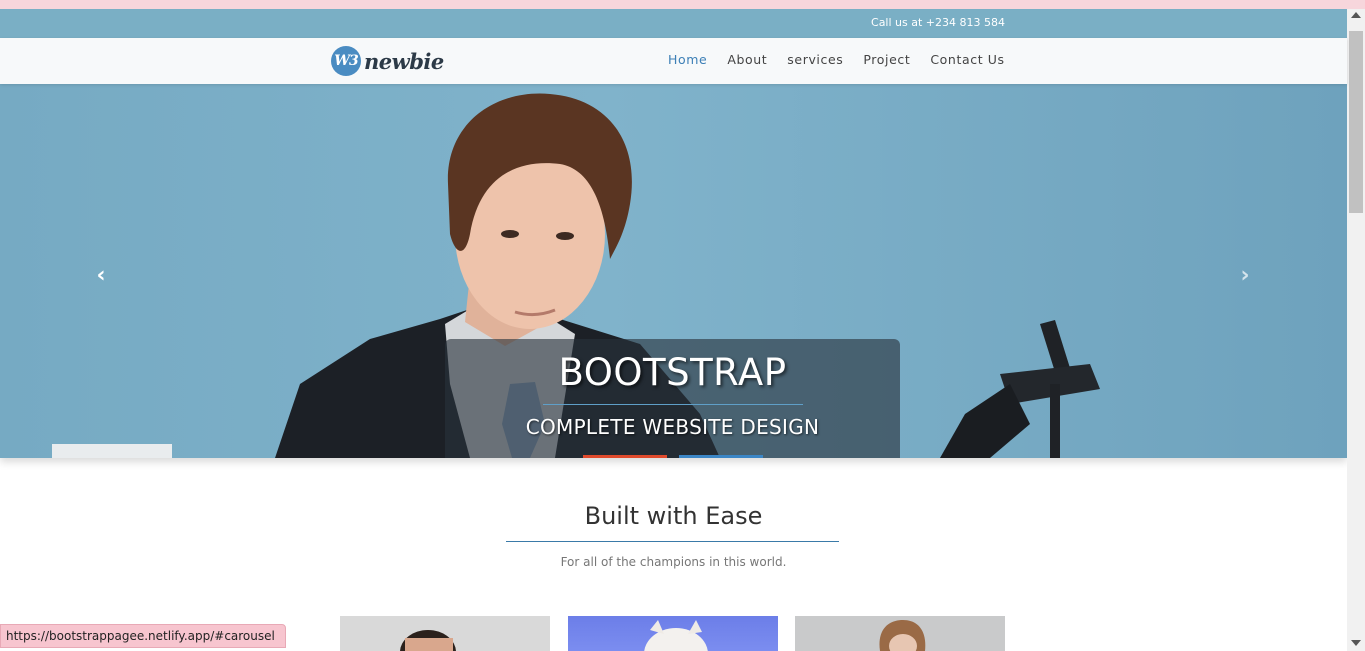 The image size is (1365, 651). What do you see at coordinates (747, 59) in the screenshot?
I see `nav-about: About` at bounding box center [747, 59].